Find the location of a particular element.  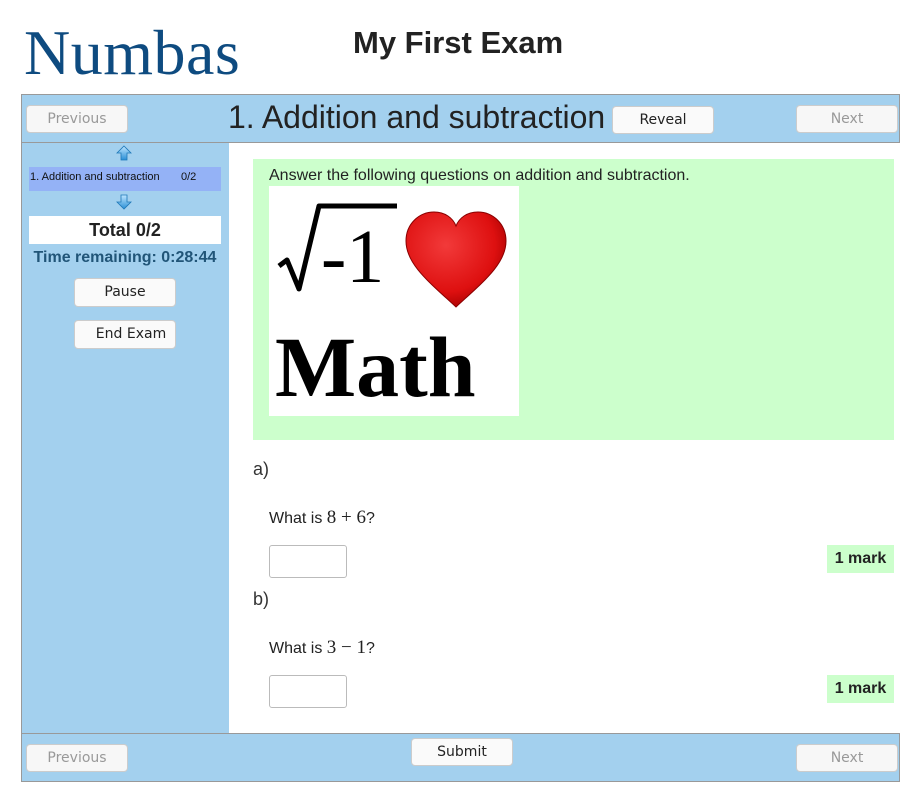

image-text-math: Math is located at coordinates (375, 367).